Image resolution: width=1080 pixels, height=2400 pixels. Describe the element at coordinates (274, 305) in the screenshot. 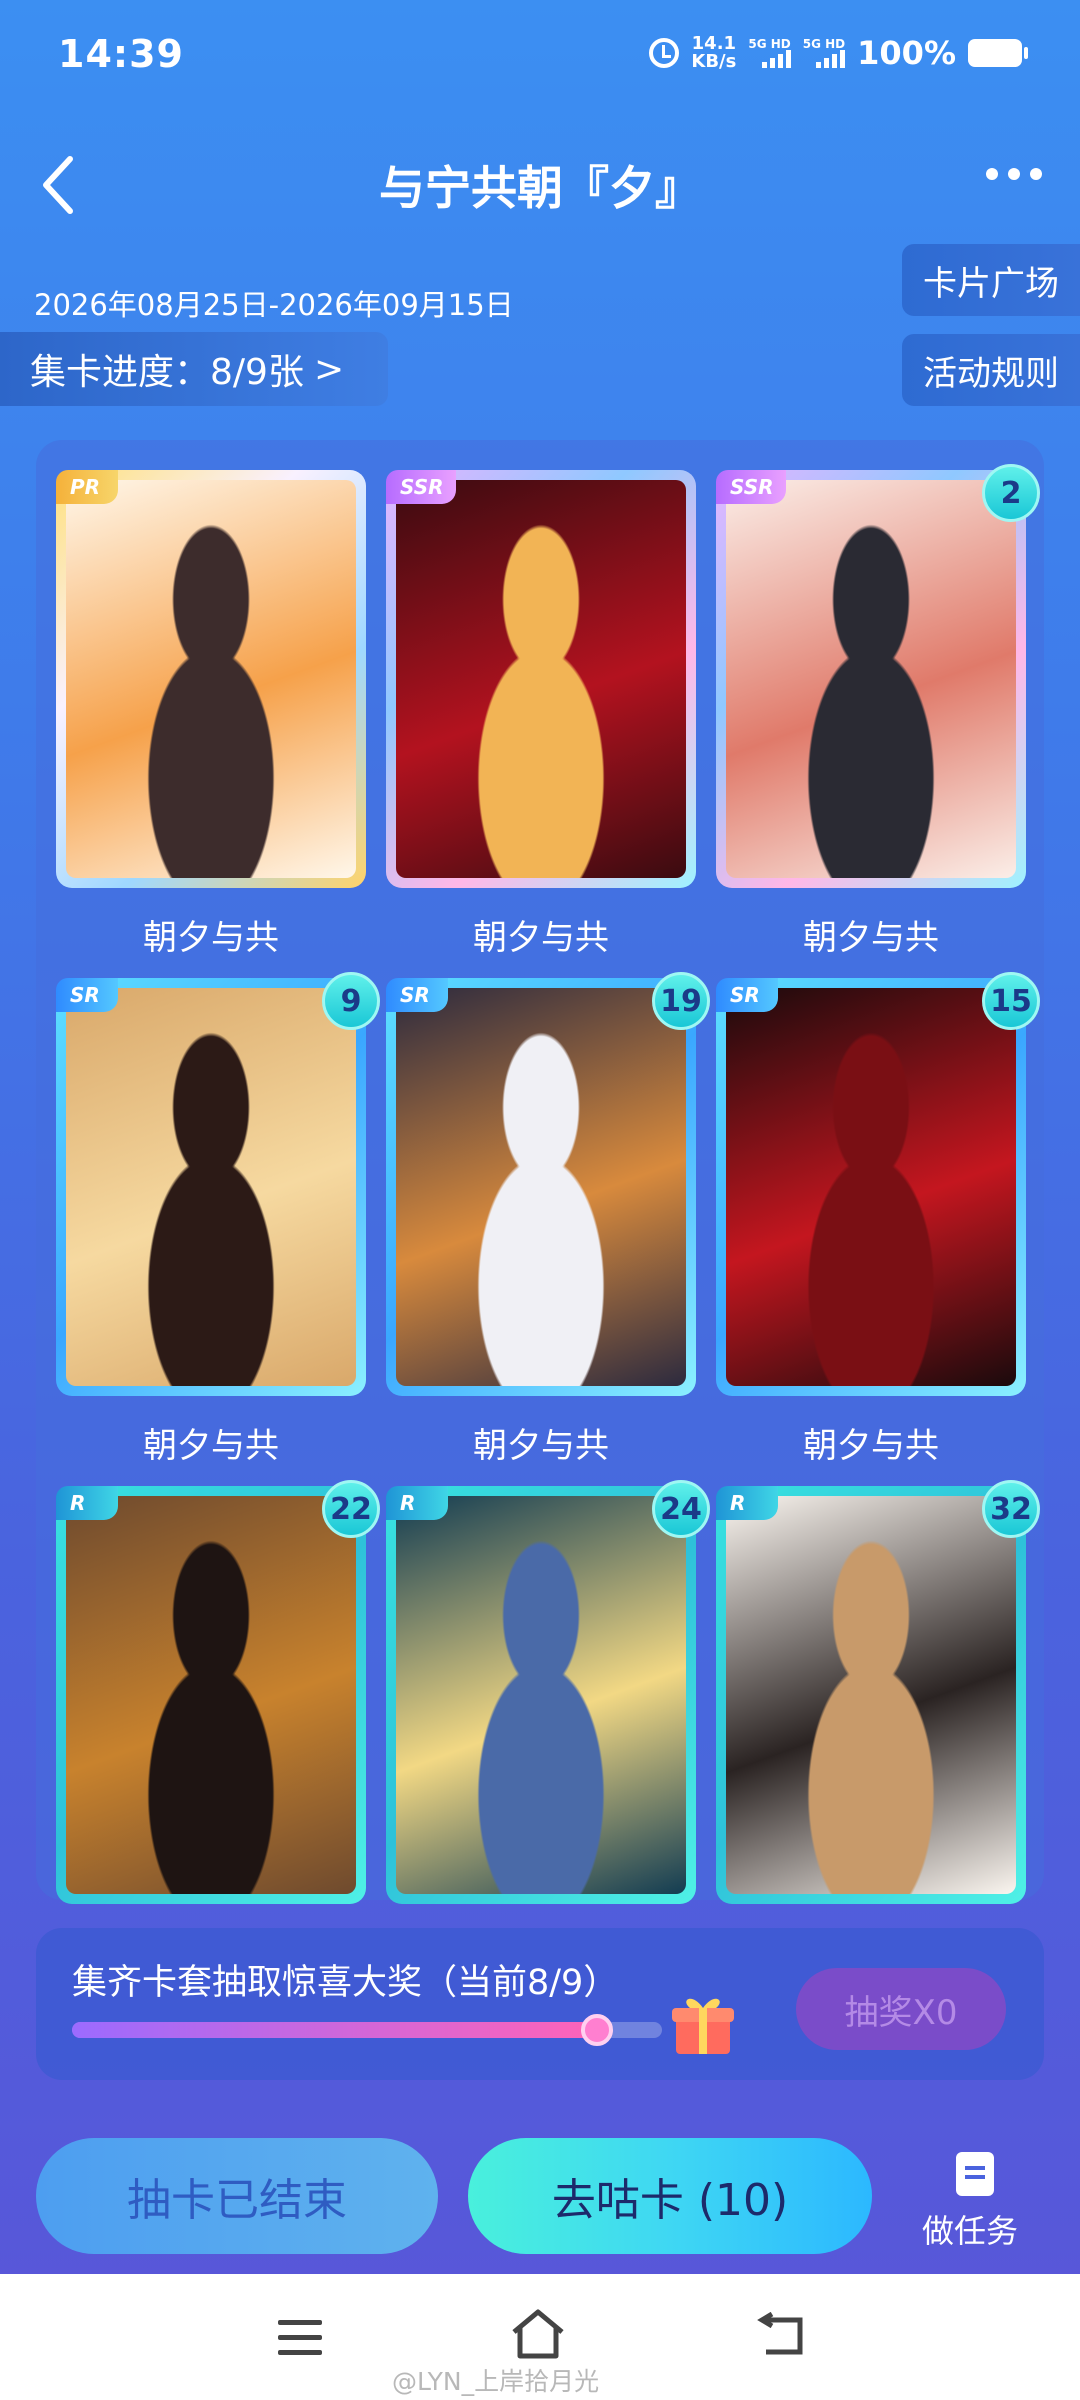

I see `event-date-range: 2026年08月25日-2026年09月15日` at that location.